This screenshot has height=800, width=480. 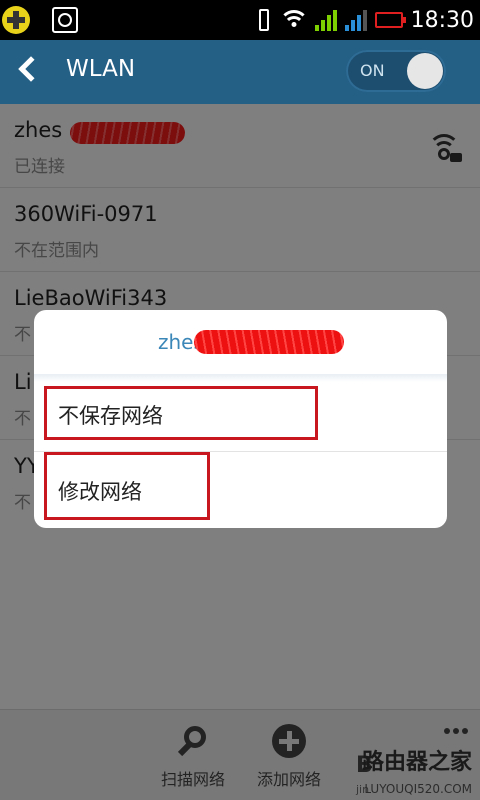 What do you see at coordinates (390, 20) in the screenshot?
I see `battery-icon` at bounding box center [390, 20].